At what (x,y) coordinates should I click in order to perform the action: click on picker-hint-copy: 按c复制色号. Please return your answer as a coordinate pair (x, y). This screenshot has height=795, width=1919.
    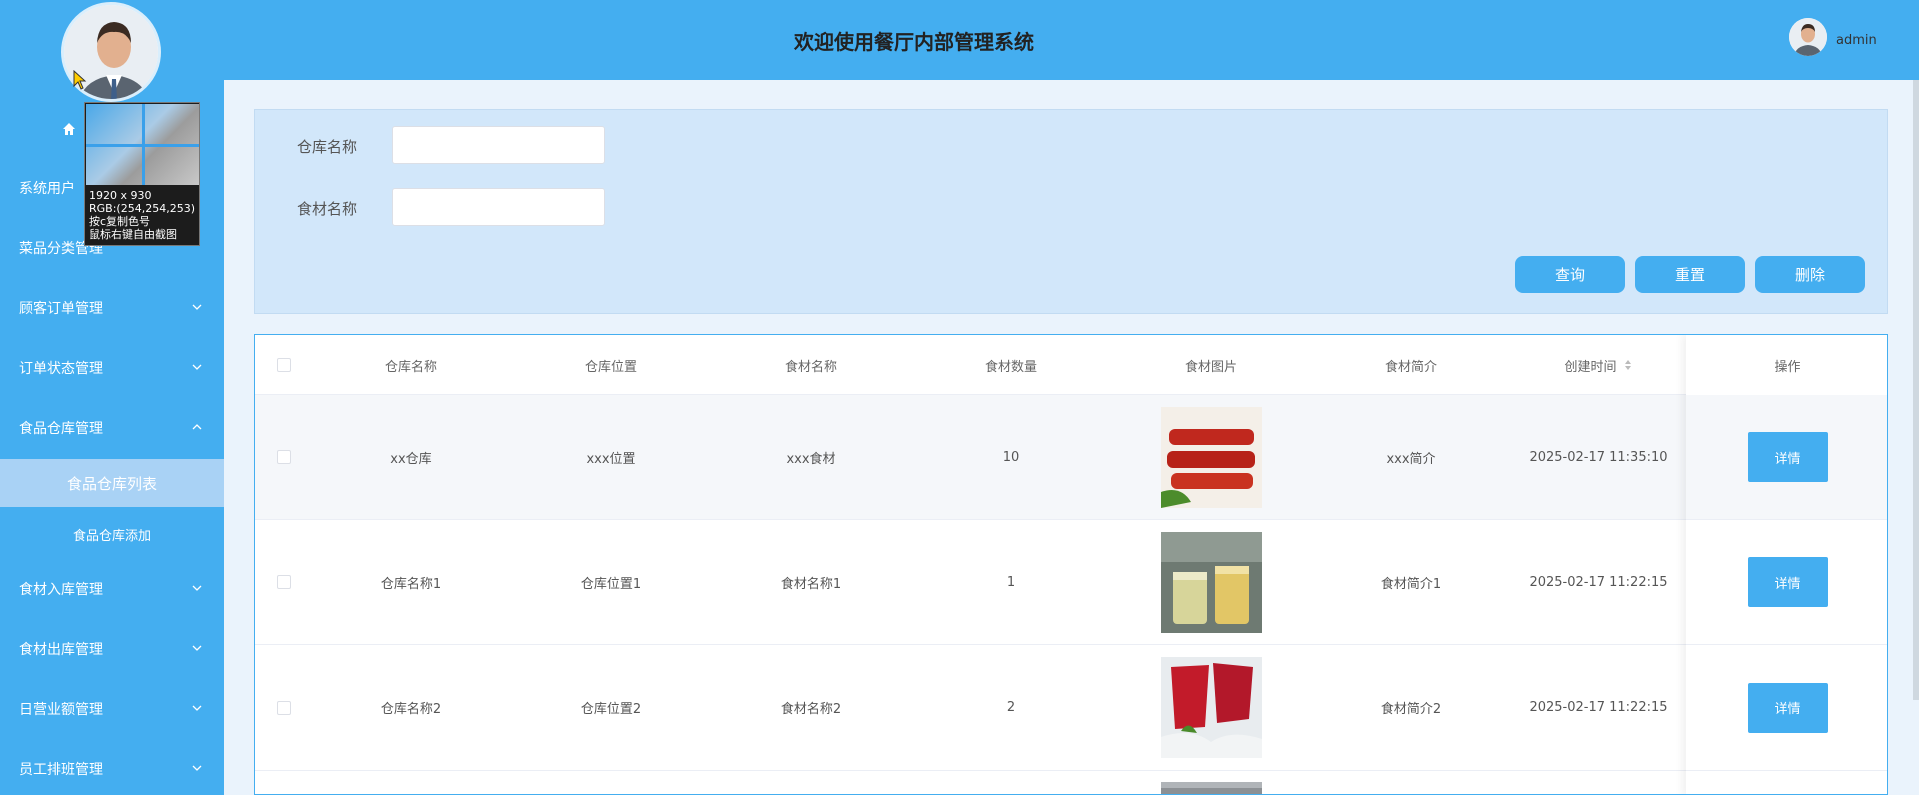
    Looking at the image, I should click on (120, 221).